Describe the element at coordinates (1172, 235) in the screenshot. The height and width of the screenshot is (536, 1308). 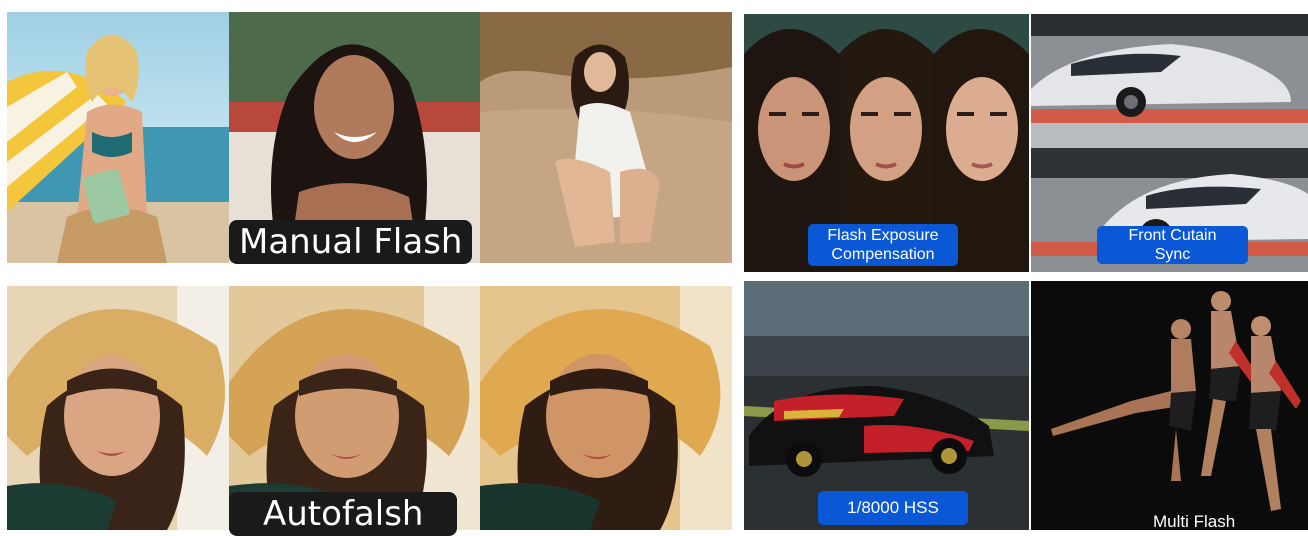
I see `badge-front-curtain-line1: Front Cutain` at that location.